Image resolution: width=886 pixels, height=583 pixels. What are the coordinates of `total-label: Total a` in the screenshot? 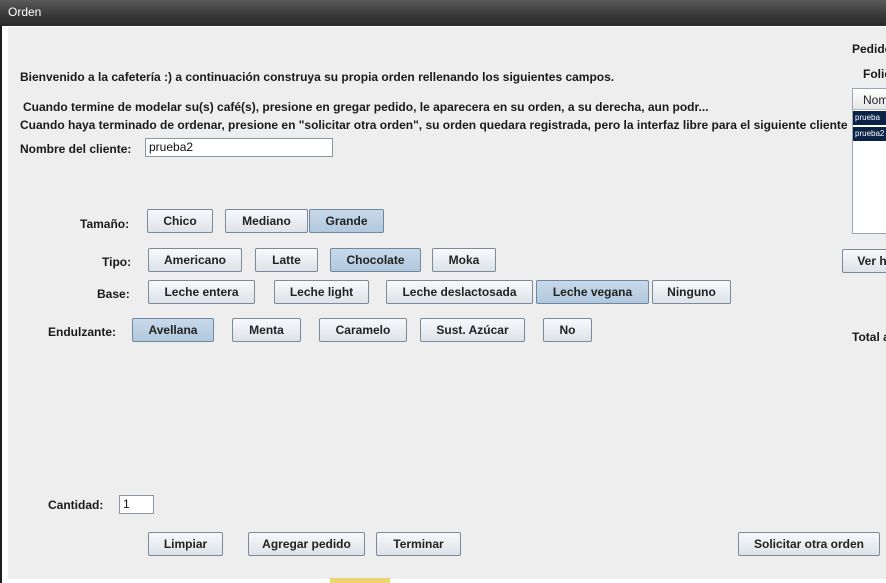 It's located at (869, 337).